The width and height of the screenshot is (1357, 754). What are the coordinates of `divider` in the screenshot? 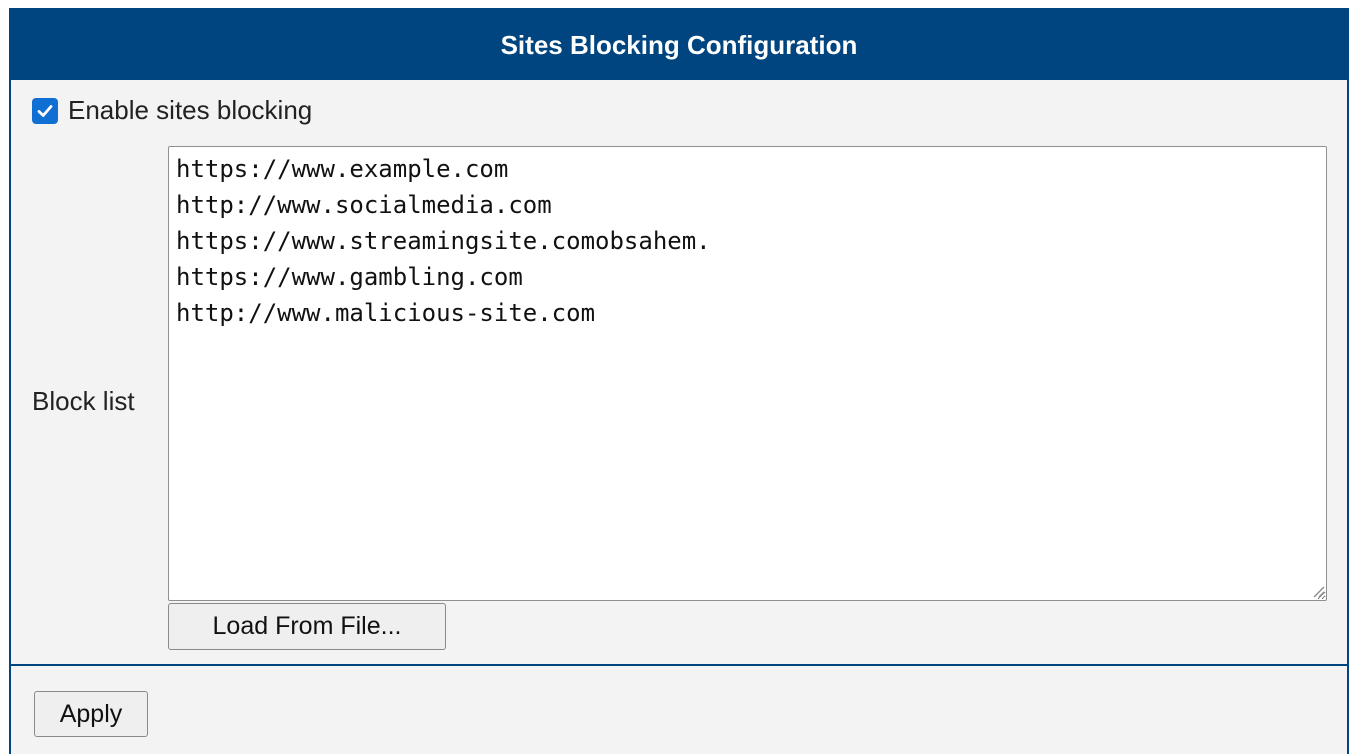 It's located at (679, 665).